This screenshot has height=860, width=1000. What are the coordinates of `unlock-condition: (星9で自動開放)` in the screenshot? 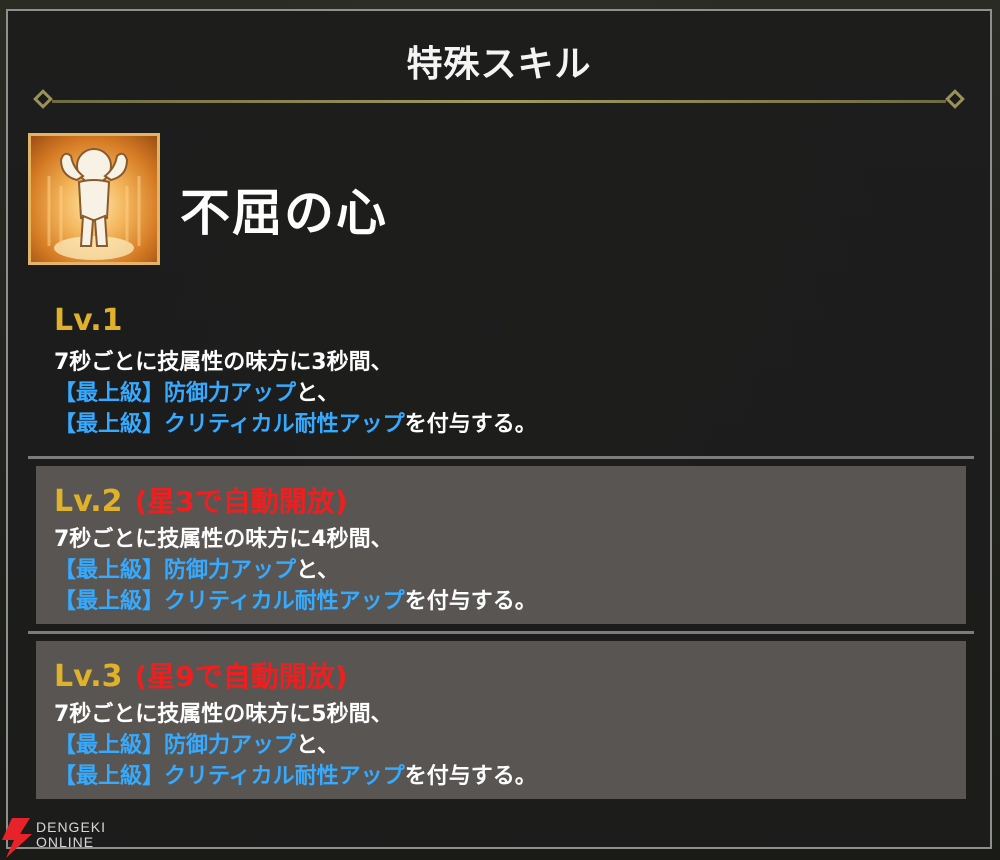 It's located at (241, 676).